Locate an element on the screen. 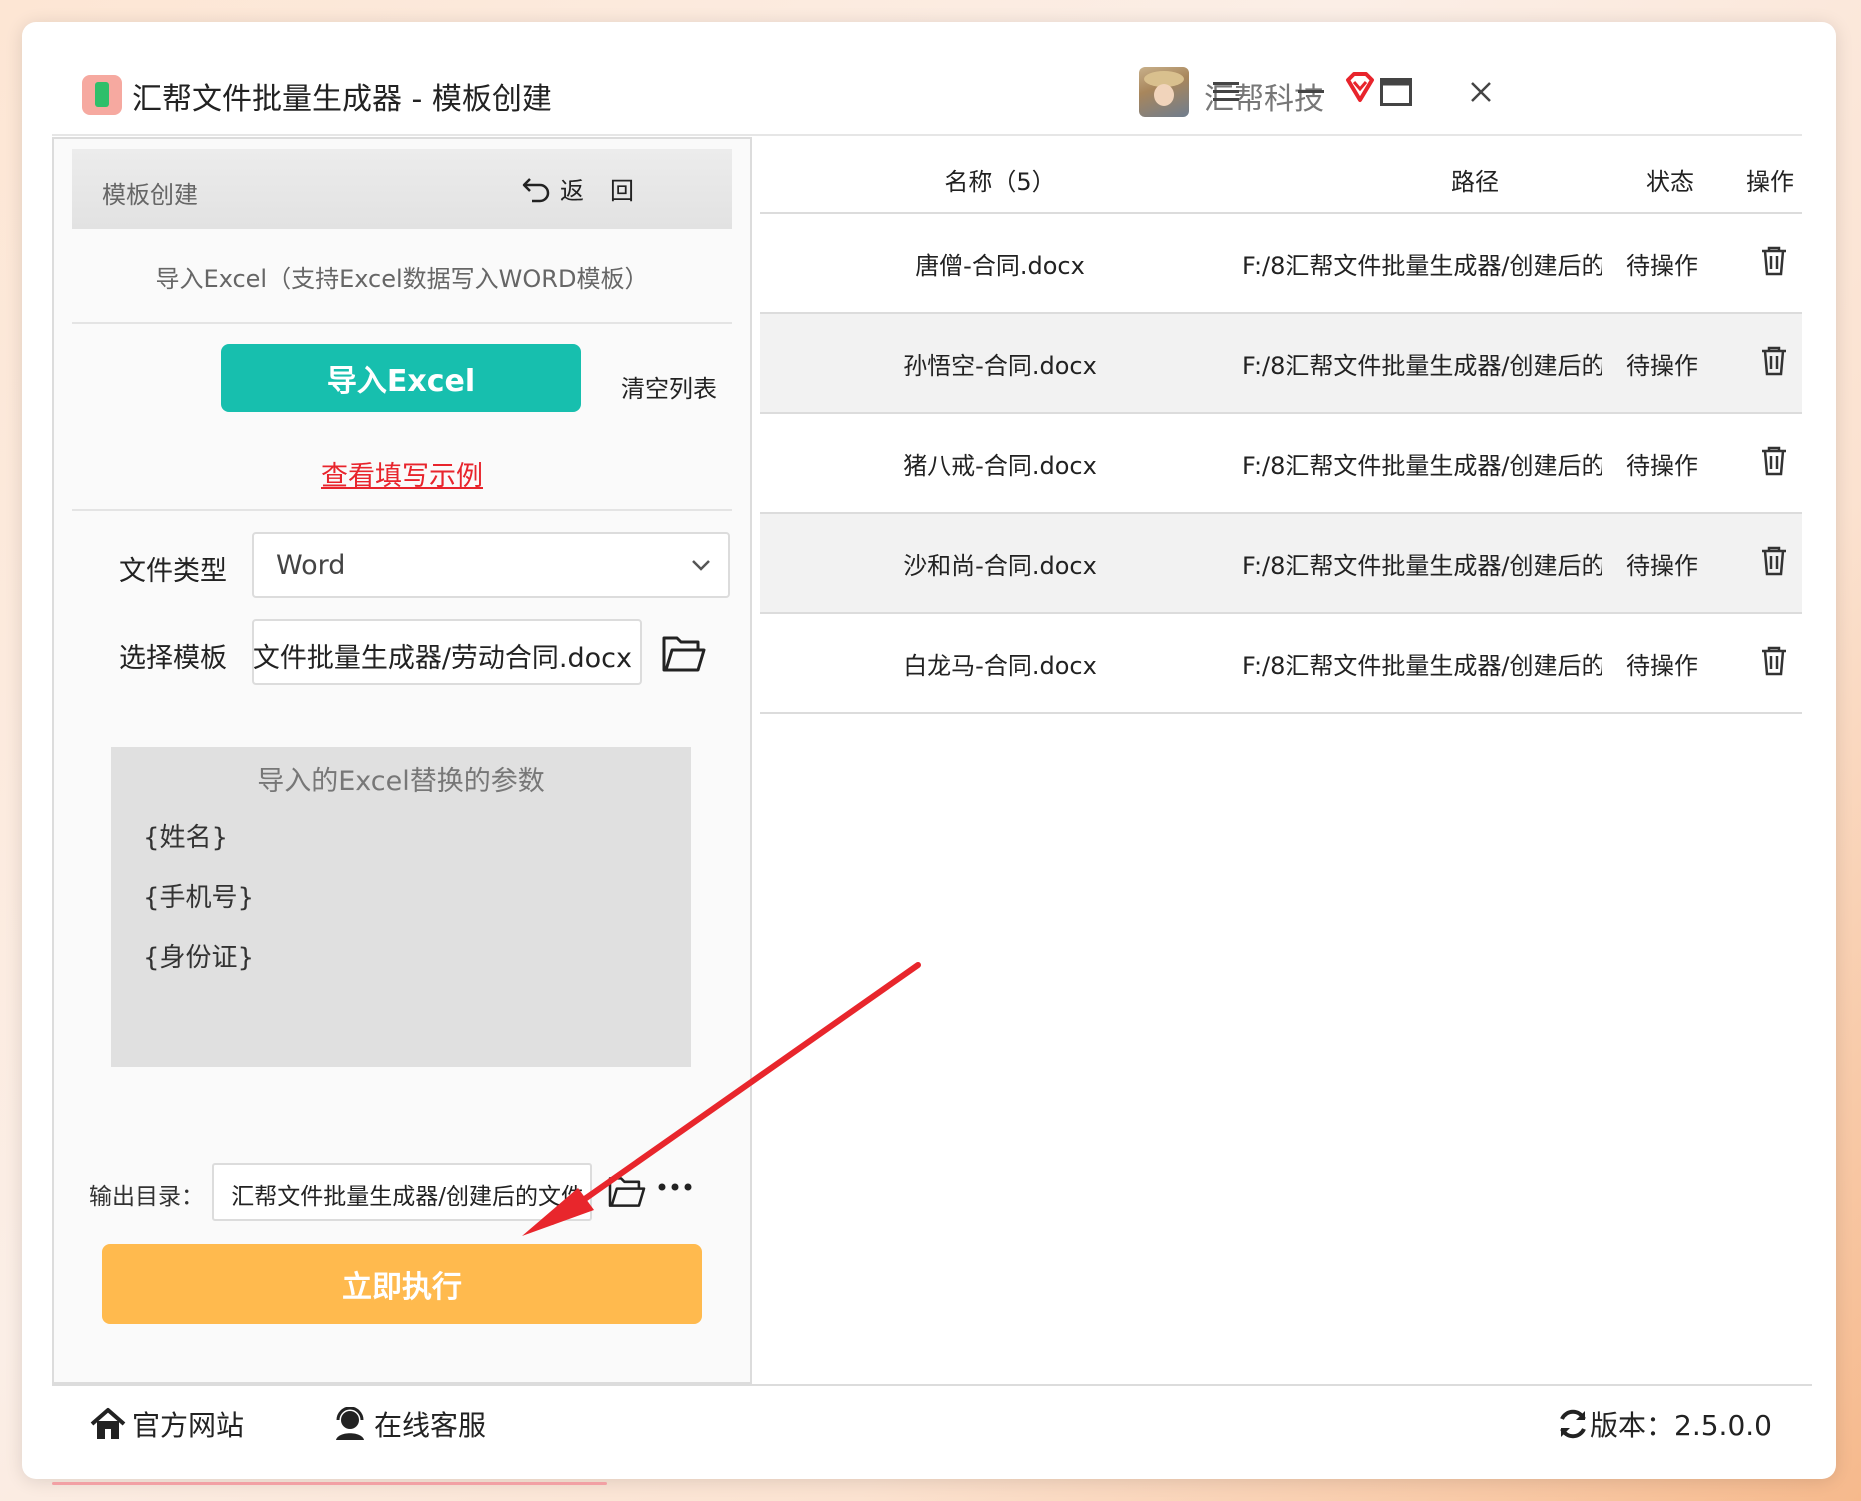  output-dir-value: 汇帮文件批量生成器/创建后的文件 is located at coordinates (407, 1197).